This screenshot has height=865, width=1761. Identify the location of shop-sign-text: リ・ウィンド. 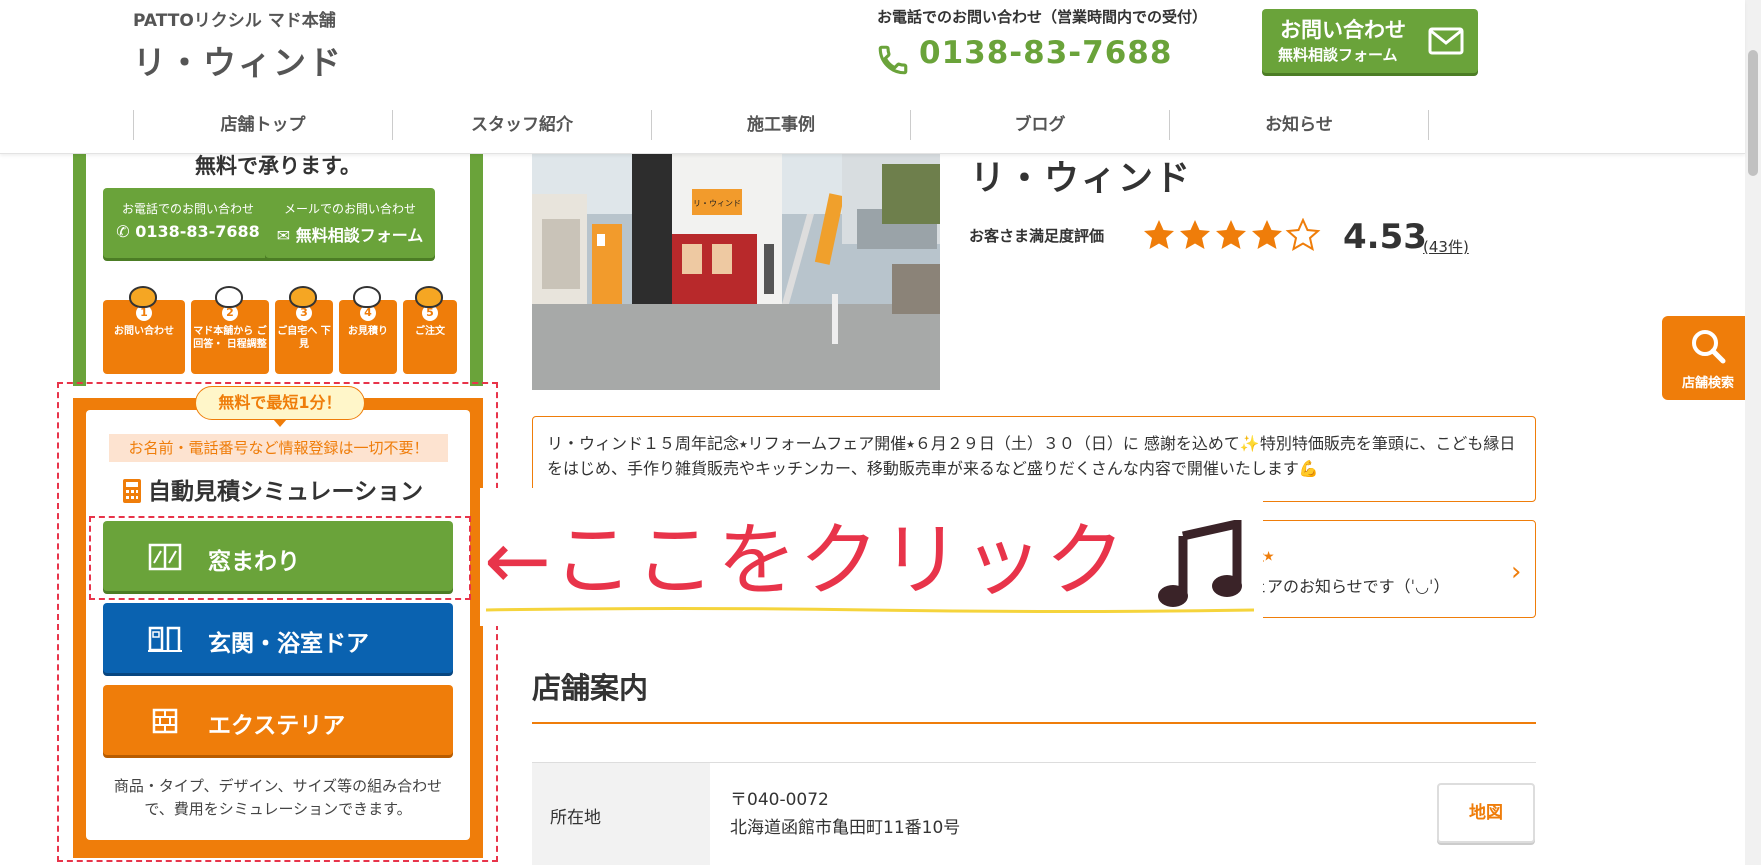
(717, 203).